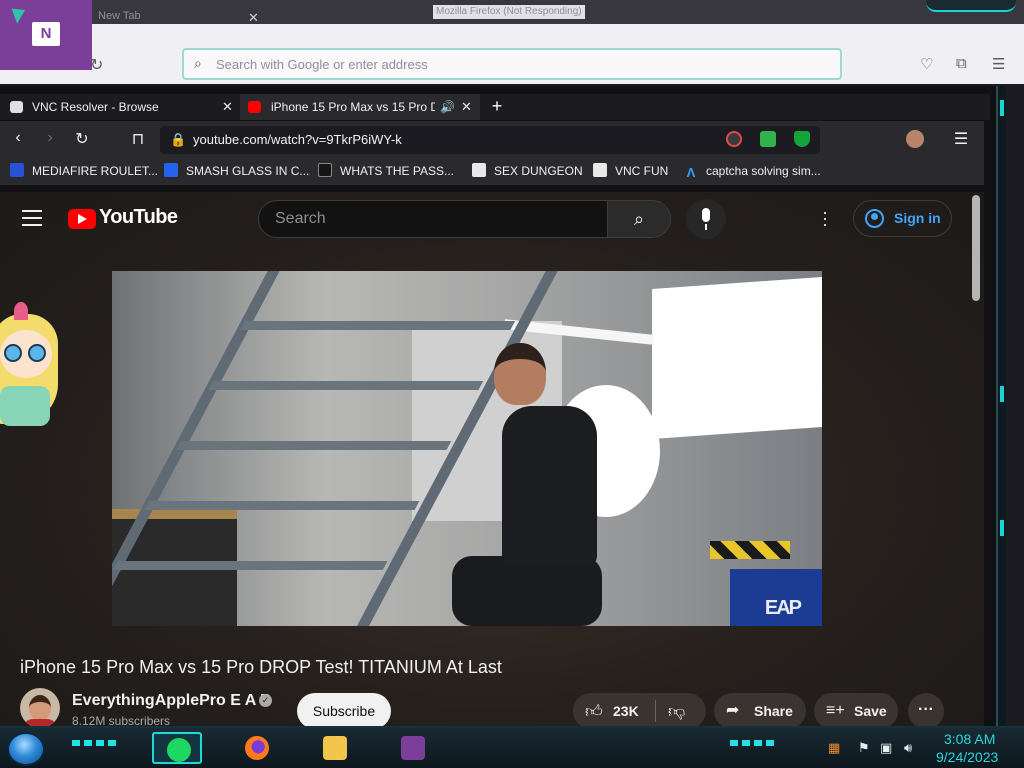  Describe the element at coordinates (335, 748) in the screenshot. I see `taskbar-app-explorer` at that location.